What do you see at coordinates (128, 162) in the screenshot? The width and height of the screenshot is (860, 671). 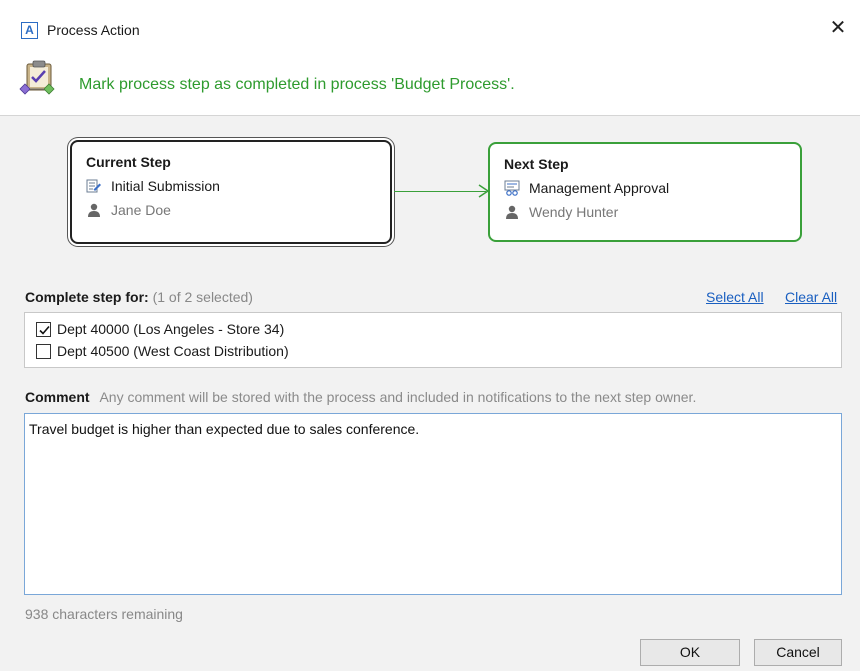 I see `current-step-title: Current Step` at bounding box center [128, 162].